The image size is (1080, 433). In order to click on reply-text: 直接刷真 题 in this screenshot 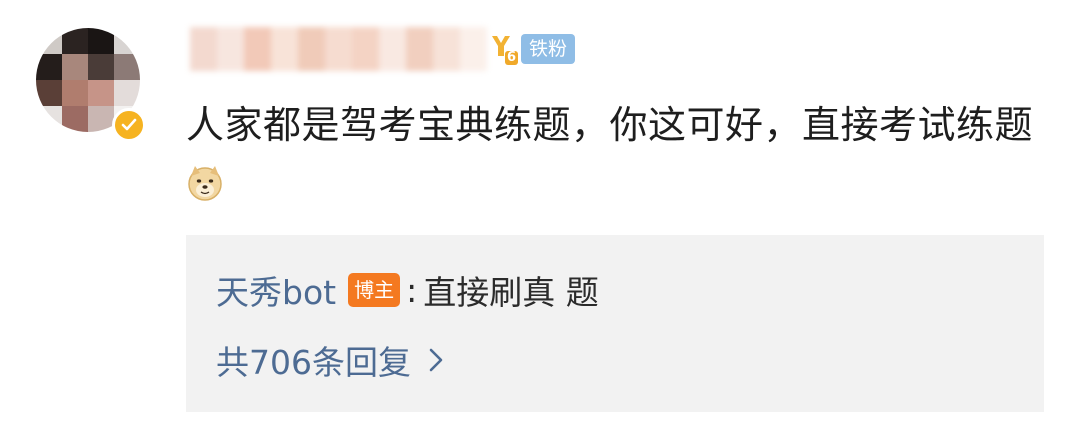, I will do `click(511, 292)`.